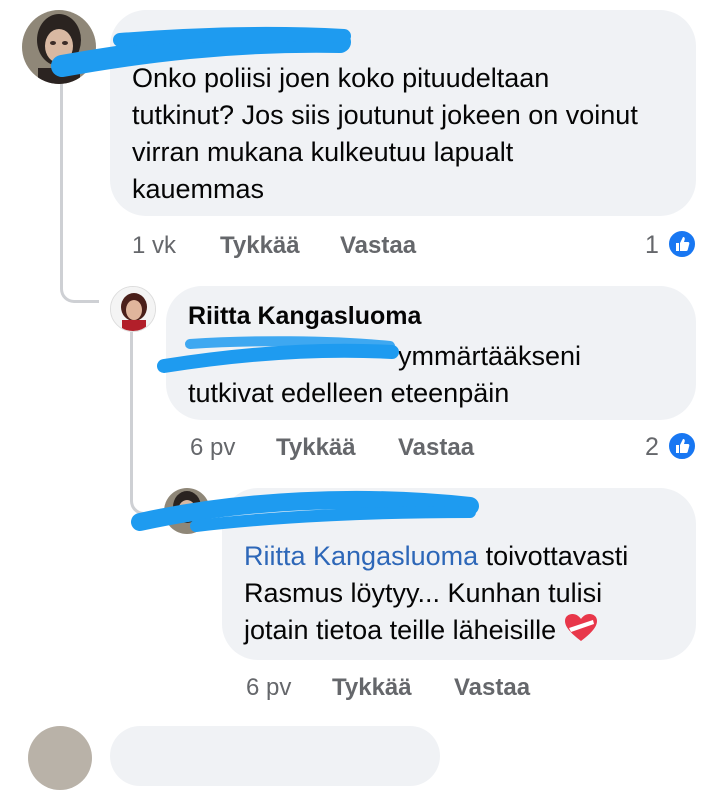 The width and height of the screenshot is (720, 790). Describe the element at coordinates (361, 556) in the screenshot. I see `mention-link: Riitta Kangasluoma` at that location.